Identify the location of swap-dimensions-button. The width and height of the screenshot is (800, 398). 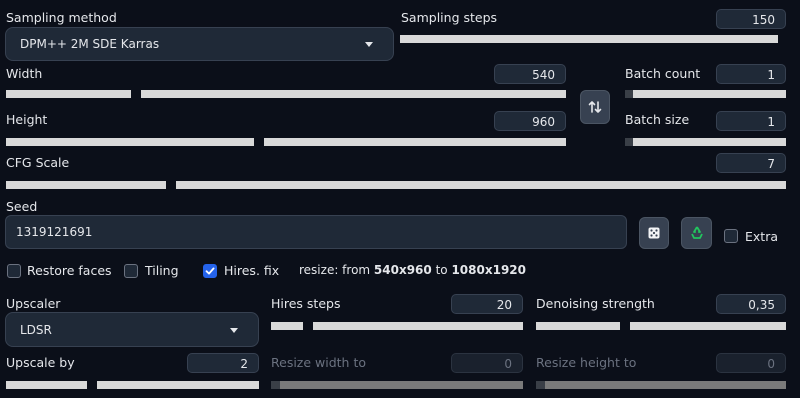
(595, 107).